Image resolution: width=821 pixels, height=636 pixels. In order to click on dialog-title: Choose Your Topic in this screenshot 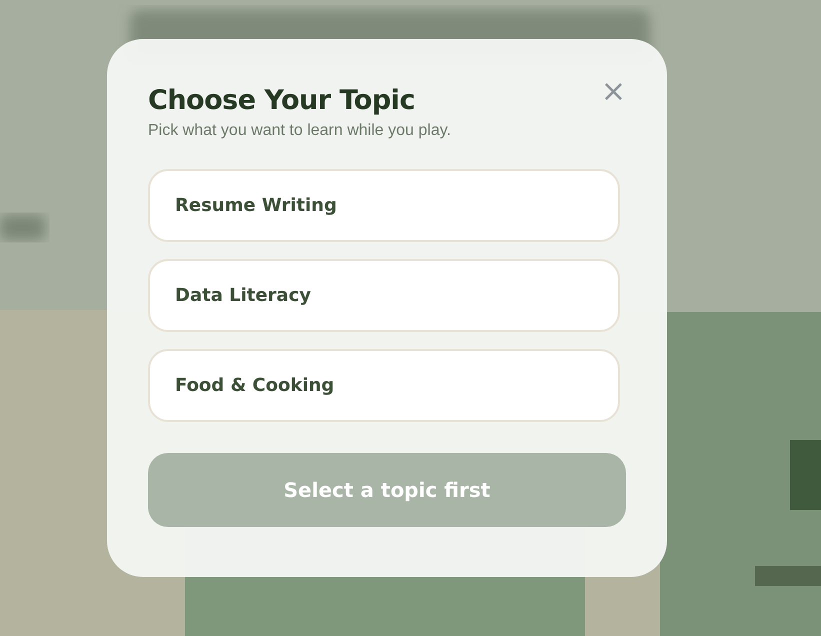, I will do `click(281, 100)`.